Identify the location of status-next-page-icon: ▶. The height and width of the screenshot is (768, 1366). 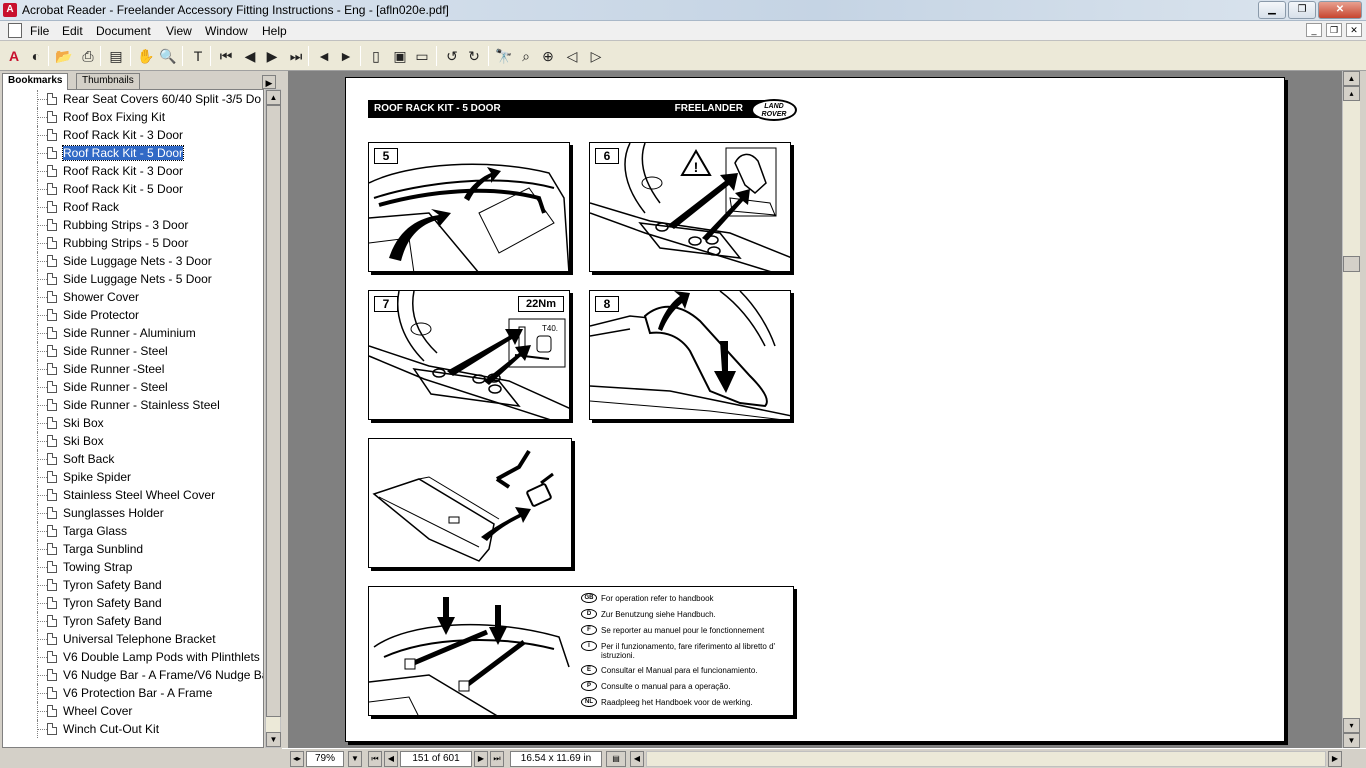
(481, 759).